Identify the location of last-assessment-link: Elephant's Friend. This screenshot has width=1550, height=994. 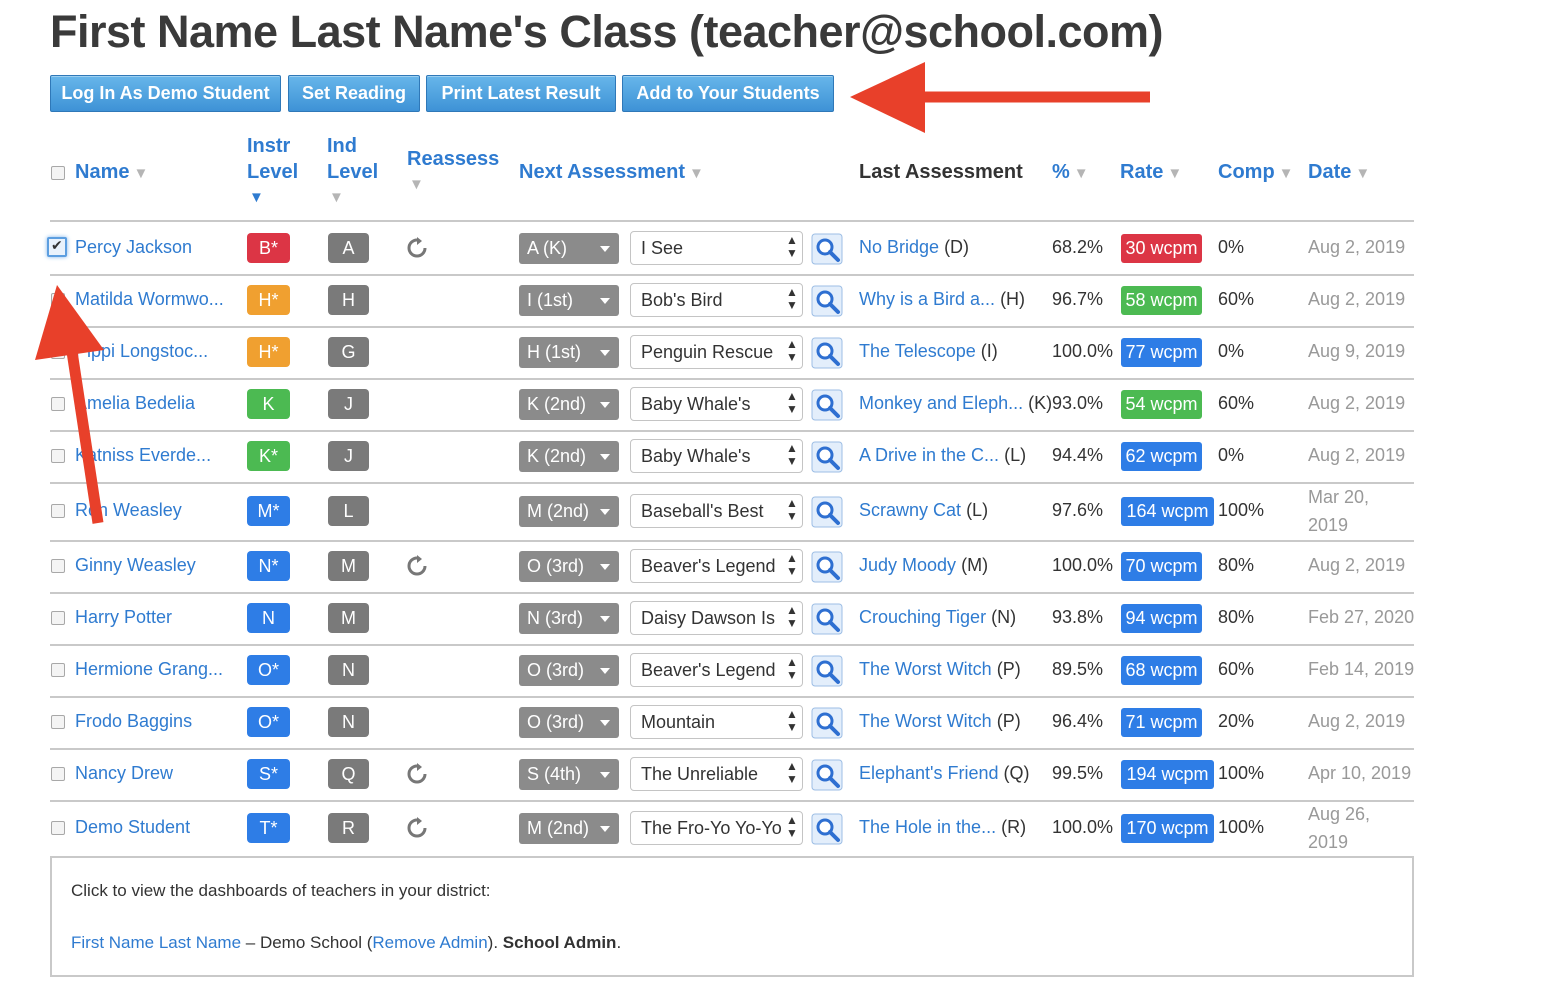
(929, 773).